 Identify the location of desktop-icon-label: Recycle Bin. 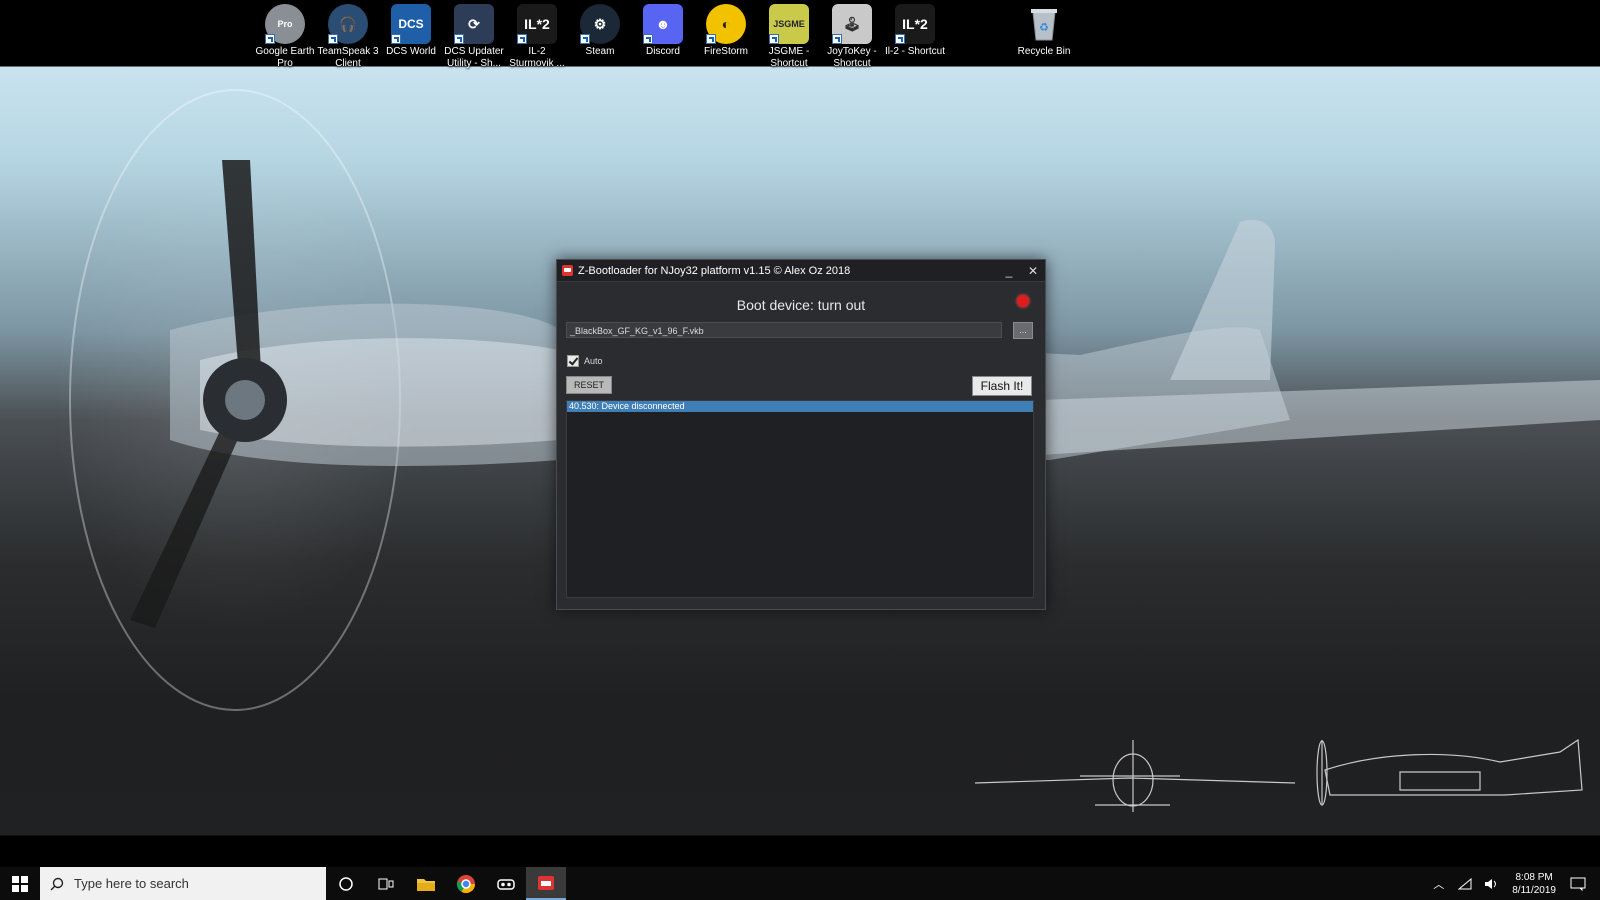
(1044, 51).